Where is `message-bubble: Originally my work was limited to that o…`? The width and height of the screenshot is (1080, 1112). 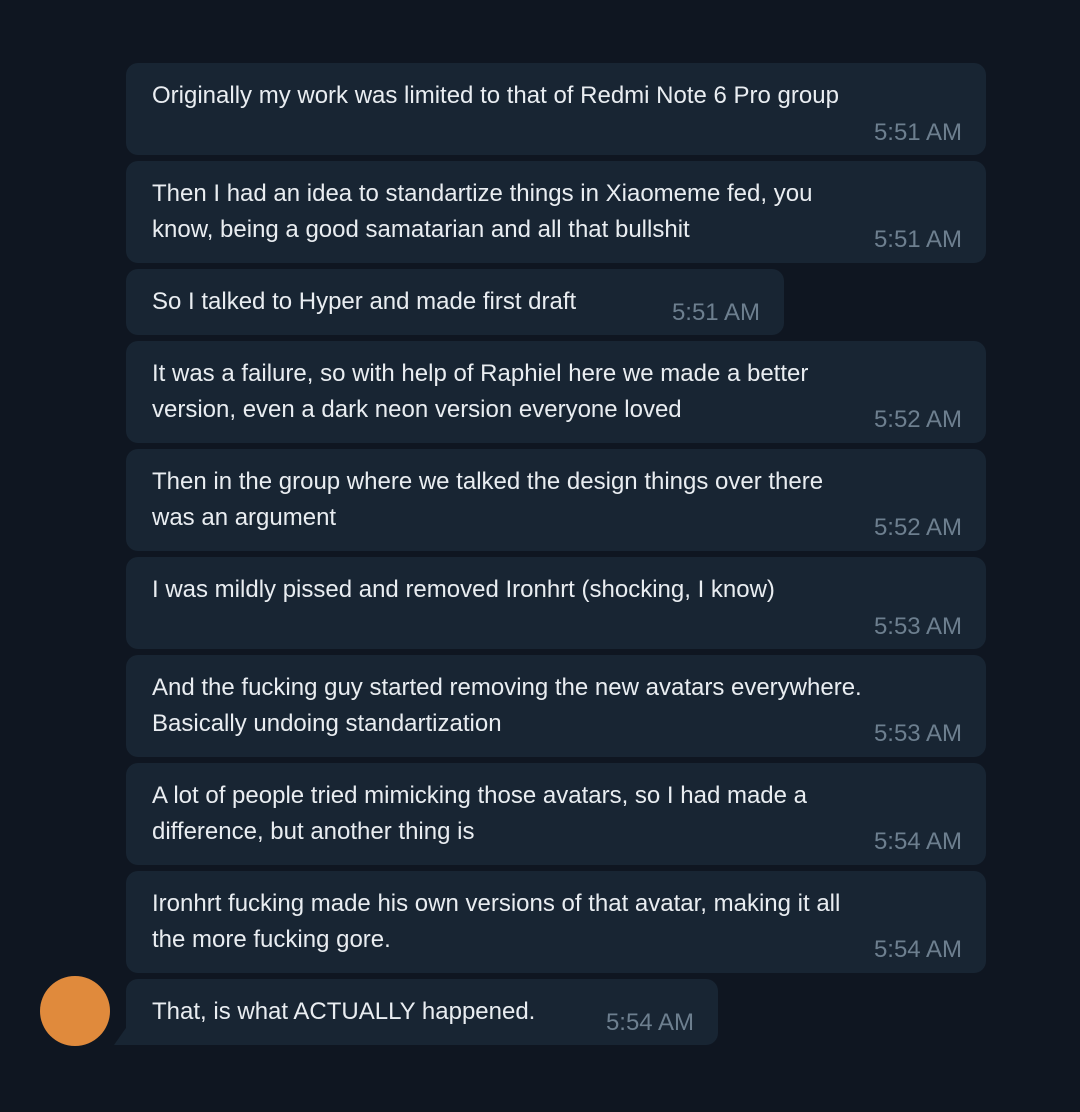 message-bubble: Originally my work was limited to that o… is located at coordinates (556, 109).